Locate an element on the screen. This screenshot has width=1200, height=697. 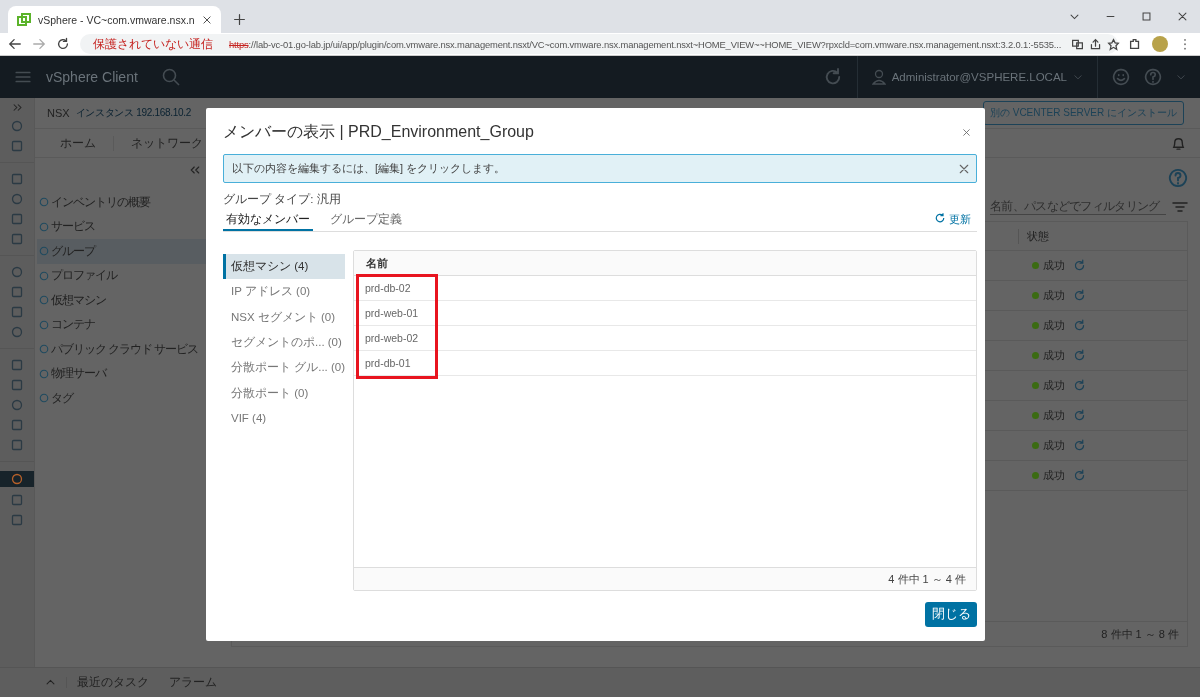
group-type-text: グループ タイプ: 汎用 is located at coordinates (282, 199).